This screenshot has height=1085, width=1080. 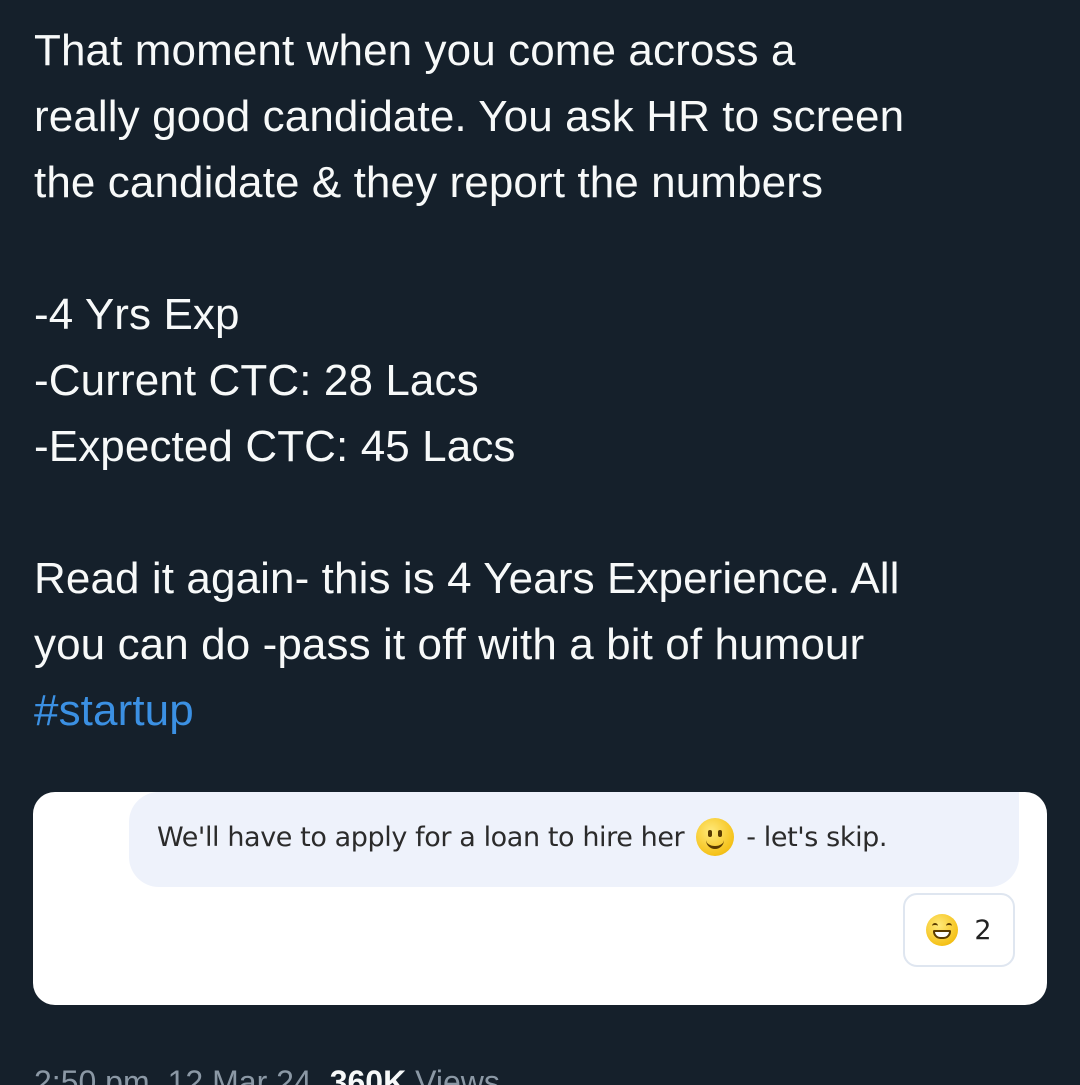 I want to click on grinning-face-icon, so click(x=942, y=930).